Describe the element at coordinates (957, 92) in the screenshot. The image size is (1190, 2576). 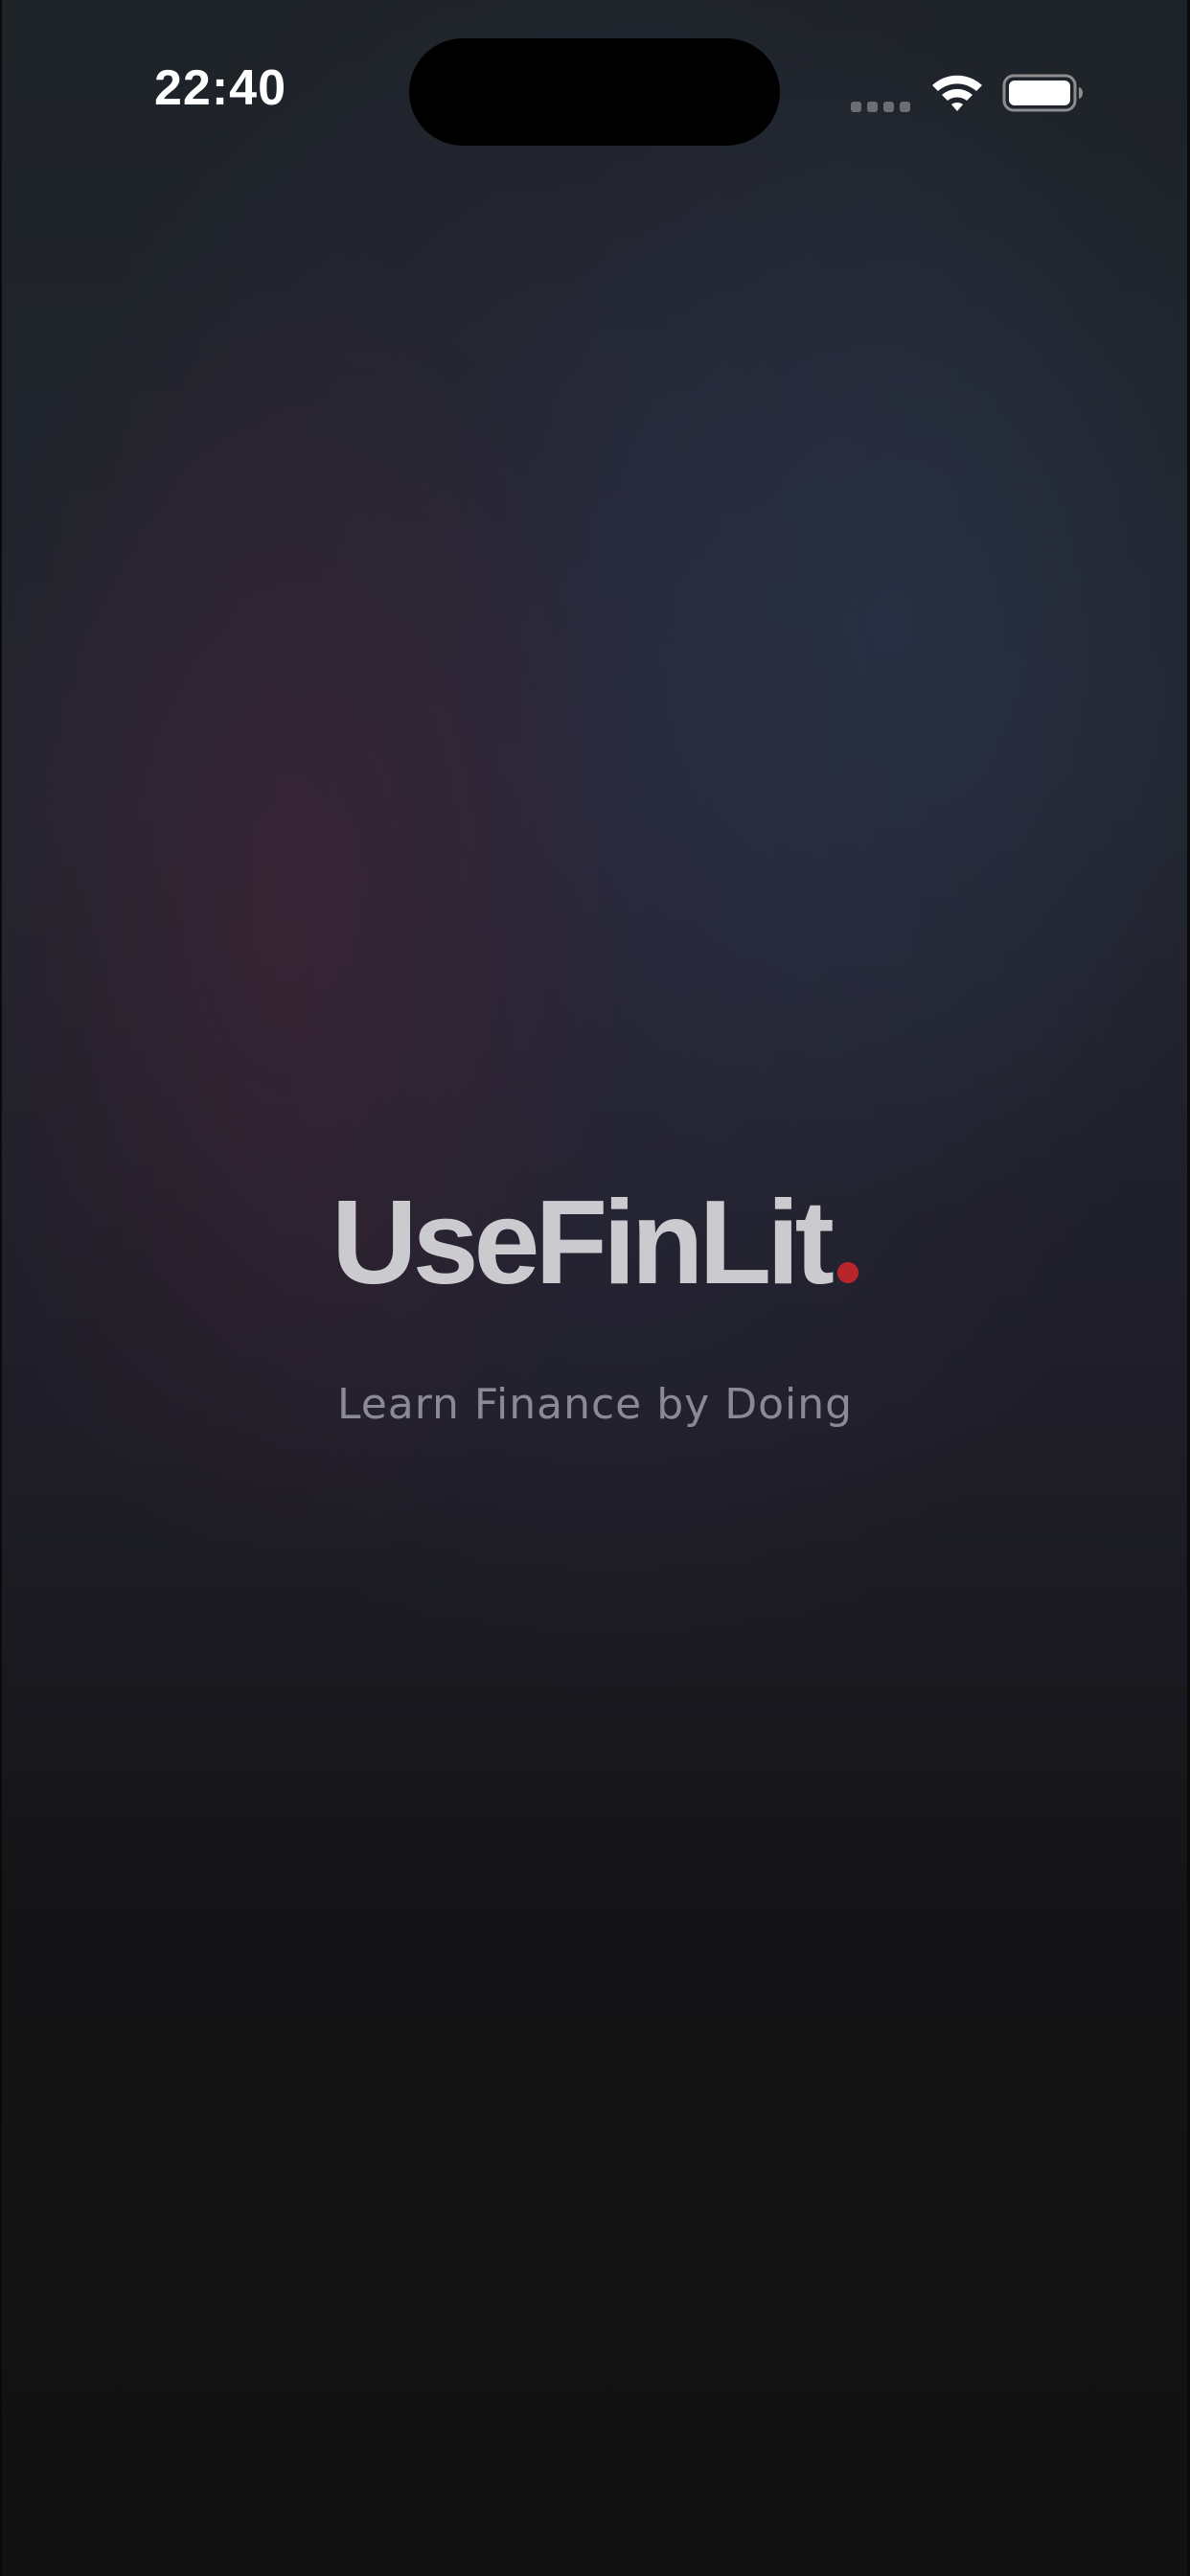
I see `wifi-icon` at that location.